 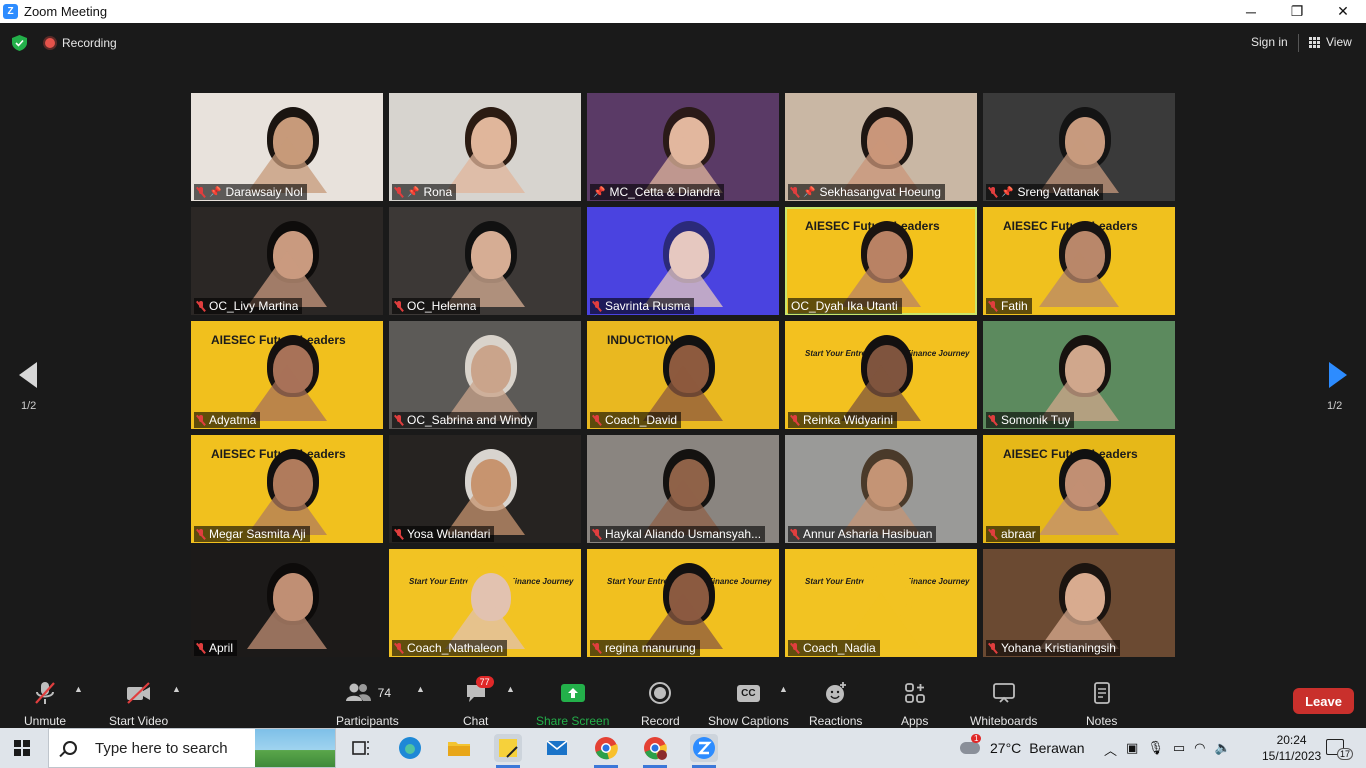 I want to click on apps-button: Apps, so click(x=914, y=704).